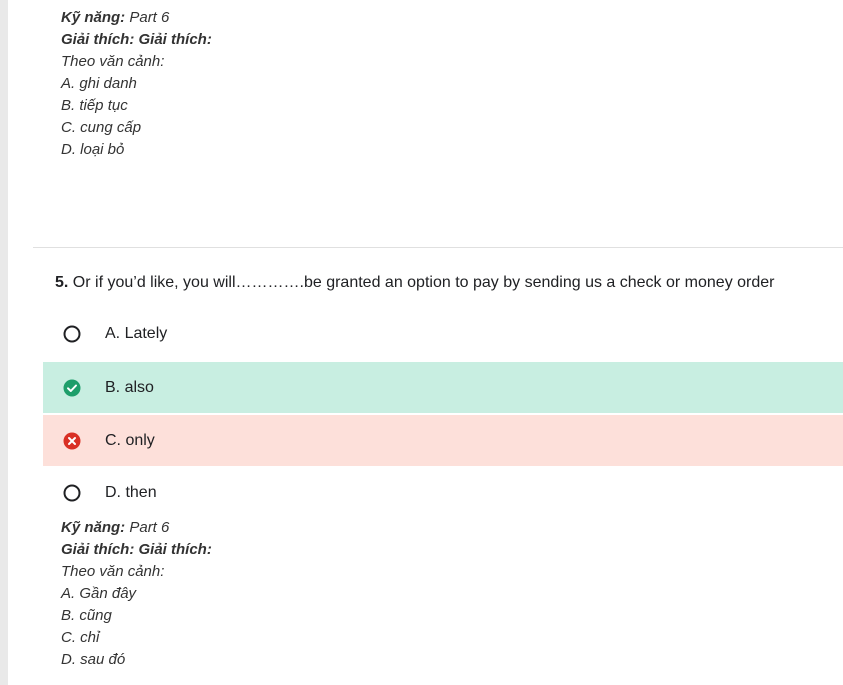 The width and height of the screenshot is (843, 685). Describe the element at coordinates (129, 387) in the screenshot. I see `option-label: B. also` at that location.